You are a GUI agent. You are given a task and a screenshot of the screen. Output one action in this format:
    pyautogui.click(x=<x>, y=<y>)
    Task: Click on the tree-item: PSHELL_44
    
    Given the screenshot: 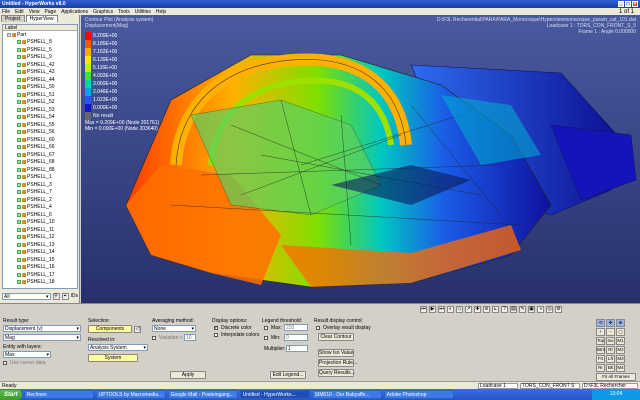 What is the action you would take?
    pyautogui.click(x=40, y=80)
    